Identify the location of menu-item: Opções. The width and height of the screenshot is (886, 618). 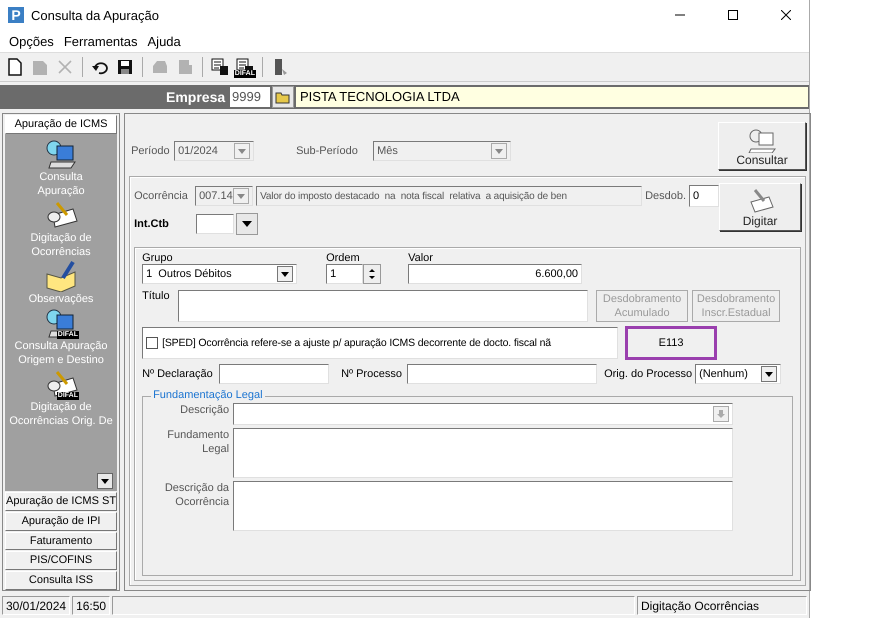
(31, 41).